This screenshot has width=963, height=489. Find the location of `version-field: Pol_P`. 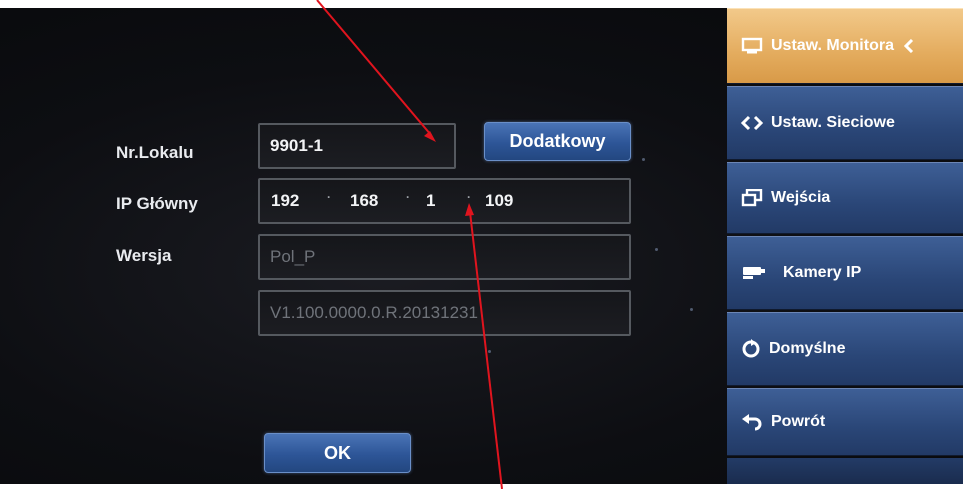

version-field: Pol_P is located at coordinates (444, 257).